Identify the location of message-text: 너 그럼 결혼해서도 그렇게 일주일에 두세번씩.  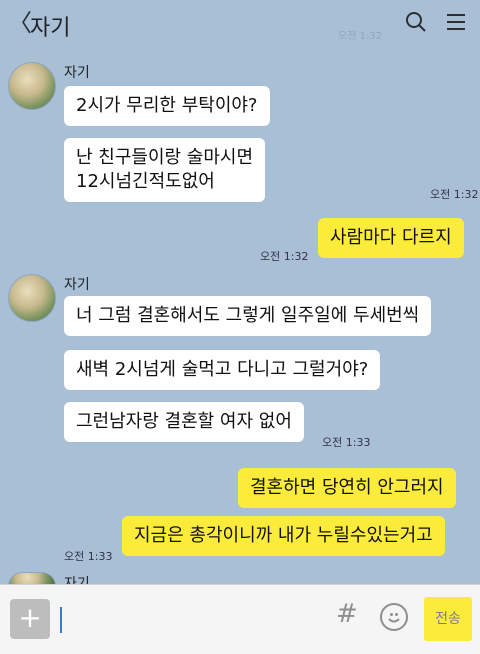
(248, 315).